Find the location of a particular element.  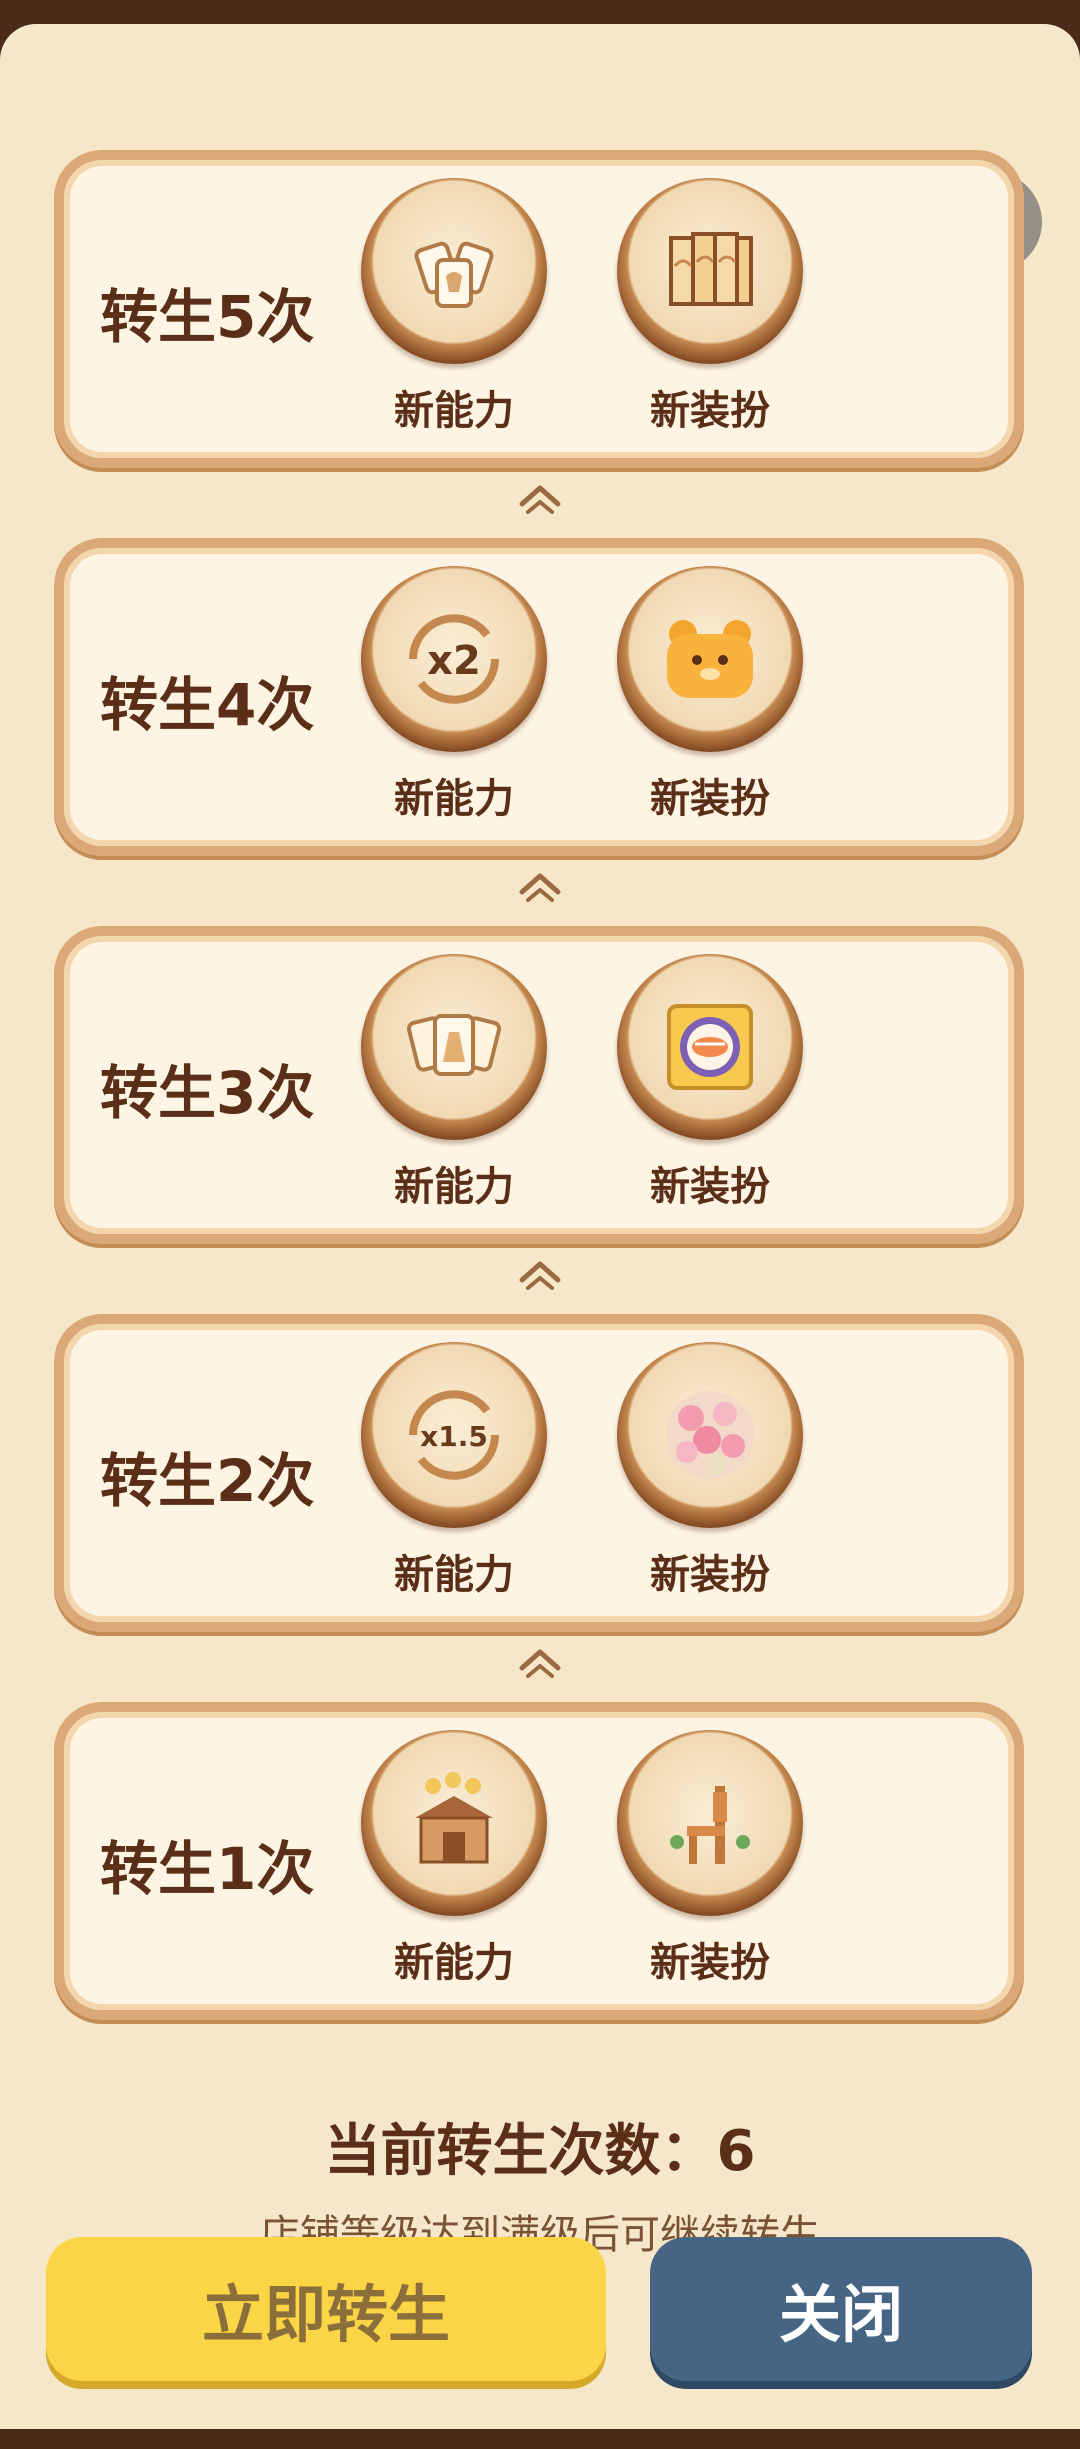

ability-slot: x1.5 新能力 is located at coordinates (454, 1471).